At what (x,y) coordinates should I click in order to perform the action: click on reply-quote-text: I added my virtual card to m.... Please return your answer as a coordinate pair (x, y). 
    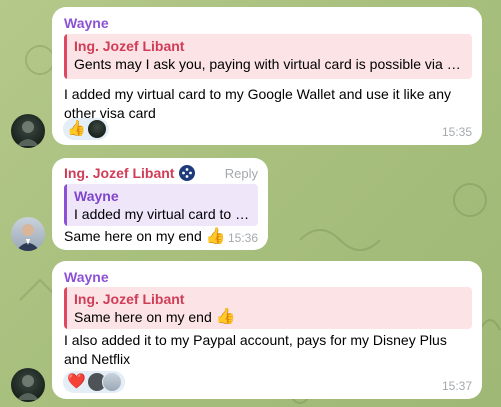
    Looking at the image, I should click on (162, 214).